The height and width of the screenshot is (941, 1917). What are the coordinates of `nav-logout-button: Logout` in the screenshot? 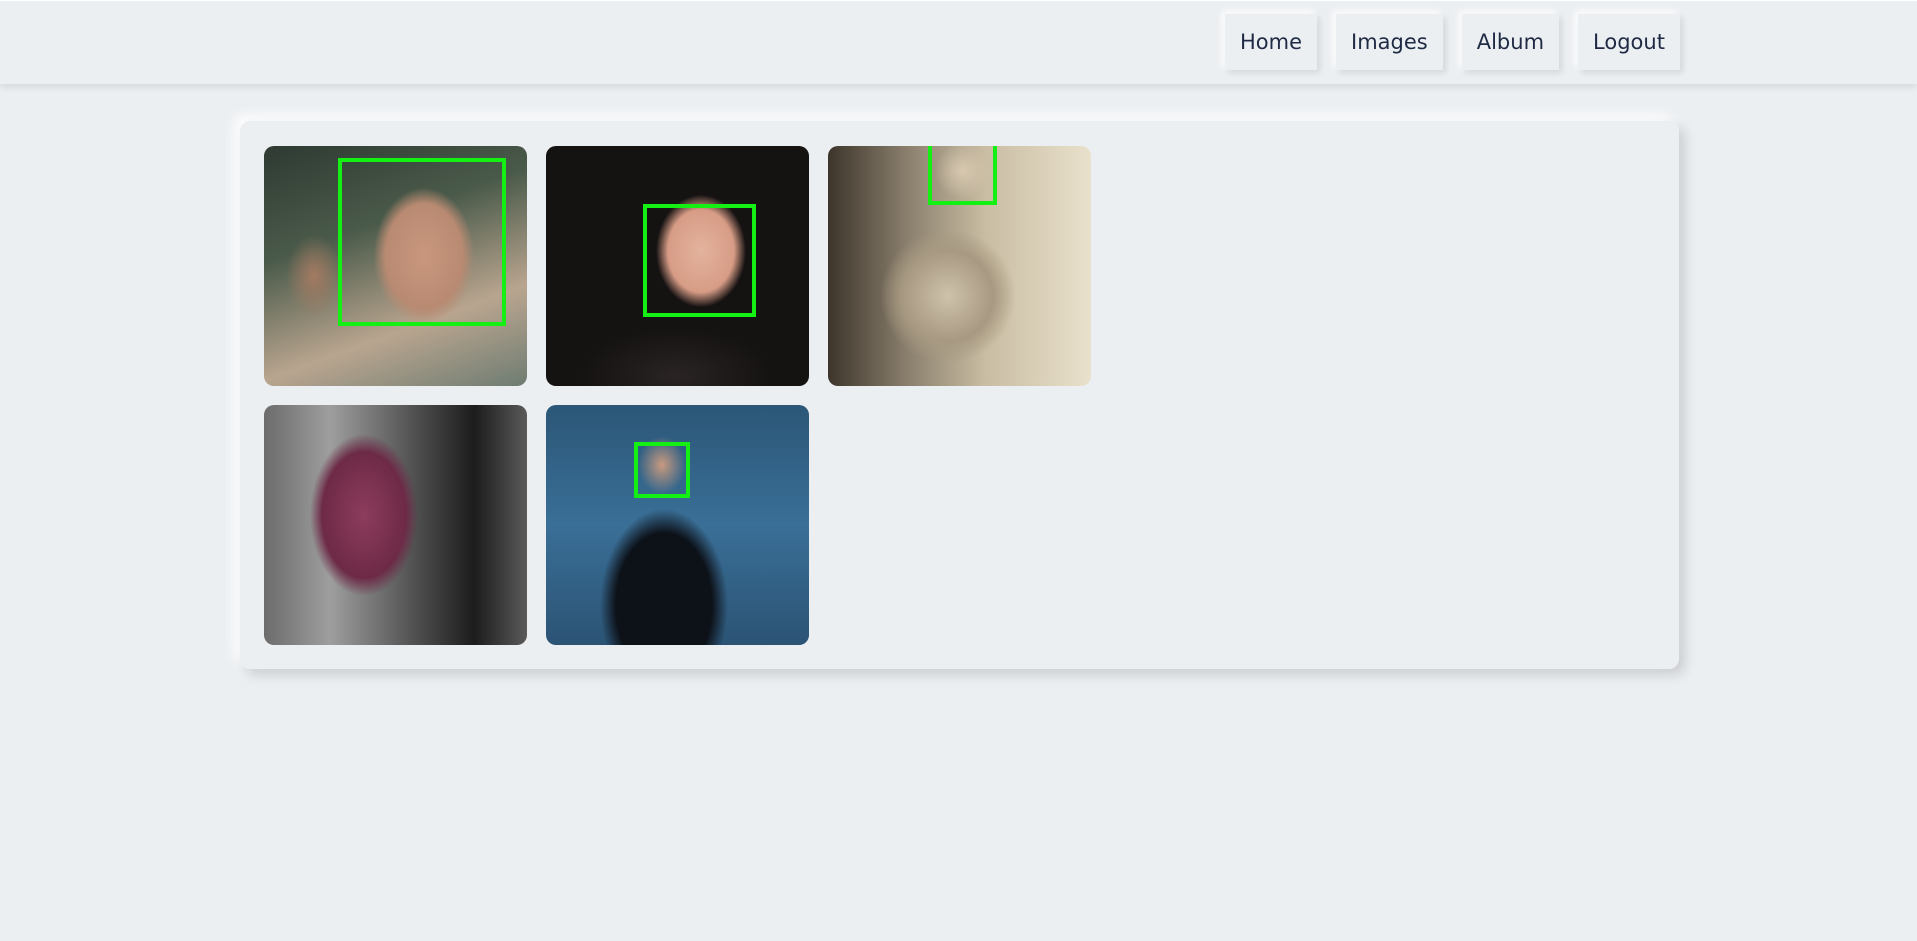 It's located at (1629, 42).